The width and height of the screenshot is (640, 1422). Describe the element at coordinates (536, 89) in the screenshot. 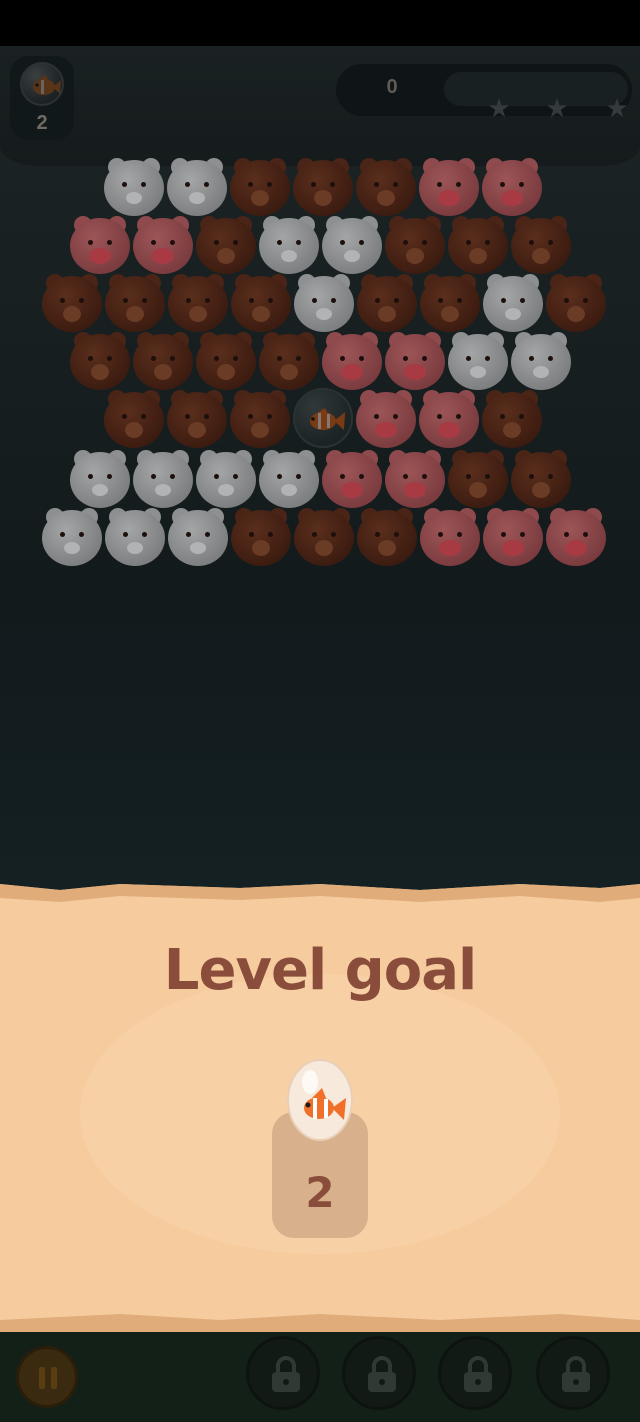

I see `score-progress-bar` at that location.